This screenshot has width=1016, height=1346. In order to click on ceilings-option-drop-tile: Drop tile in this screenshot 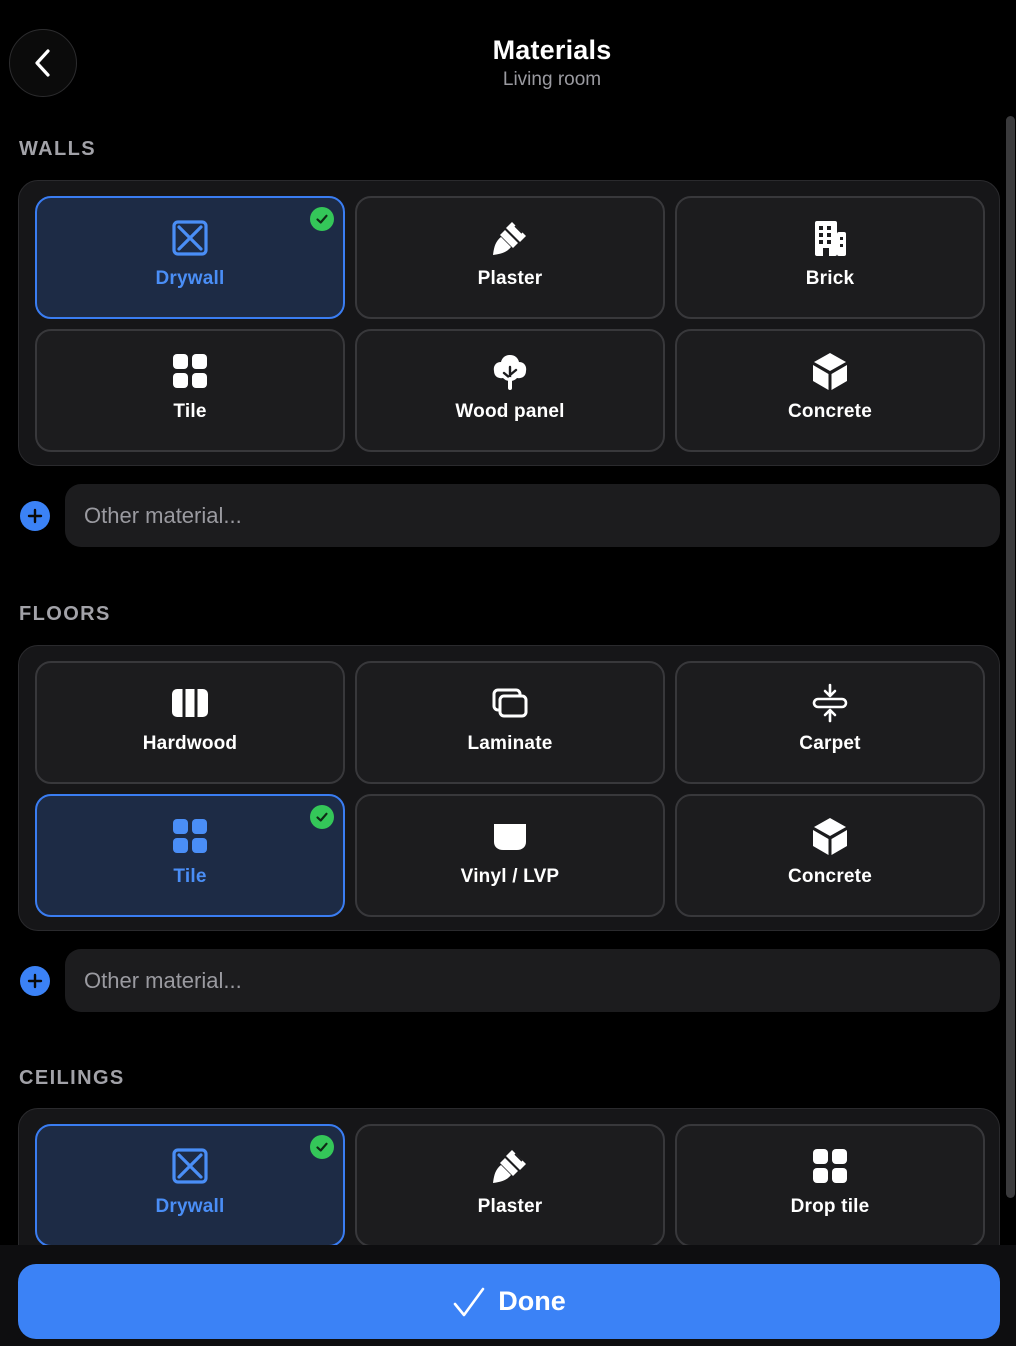, I will do `click(830, 1185)`.